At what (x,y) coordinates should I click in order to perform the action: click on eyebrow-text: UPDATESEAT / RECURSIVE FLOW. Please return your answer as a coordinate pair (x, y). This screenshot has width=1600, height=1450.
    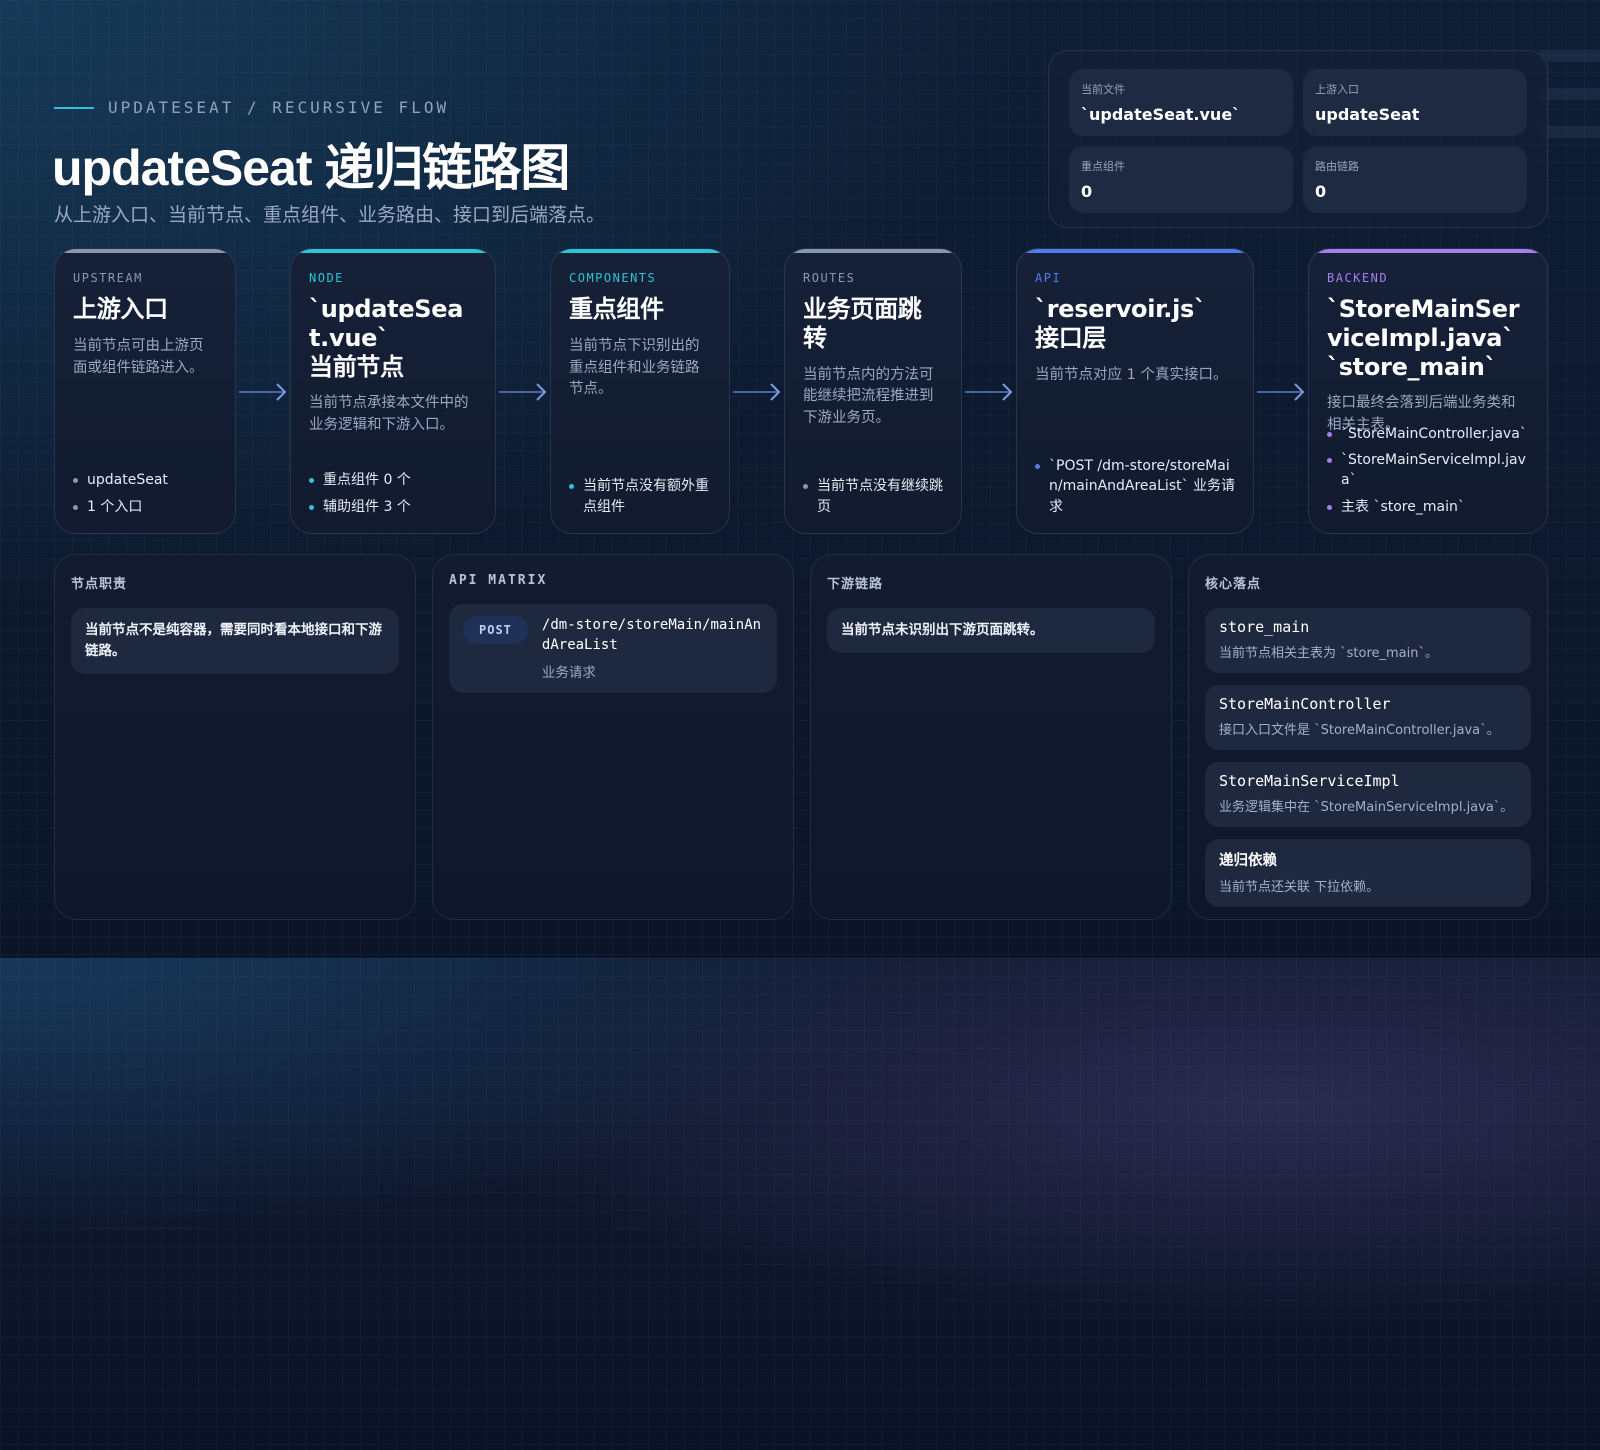
    Looking at the image, I should click on (279, 107).